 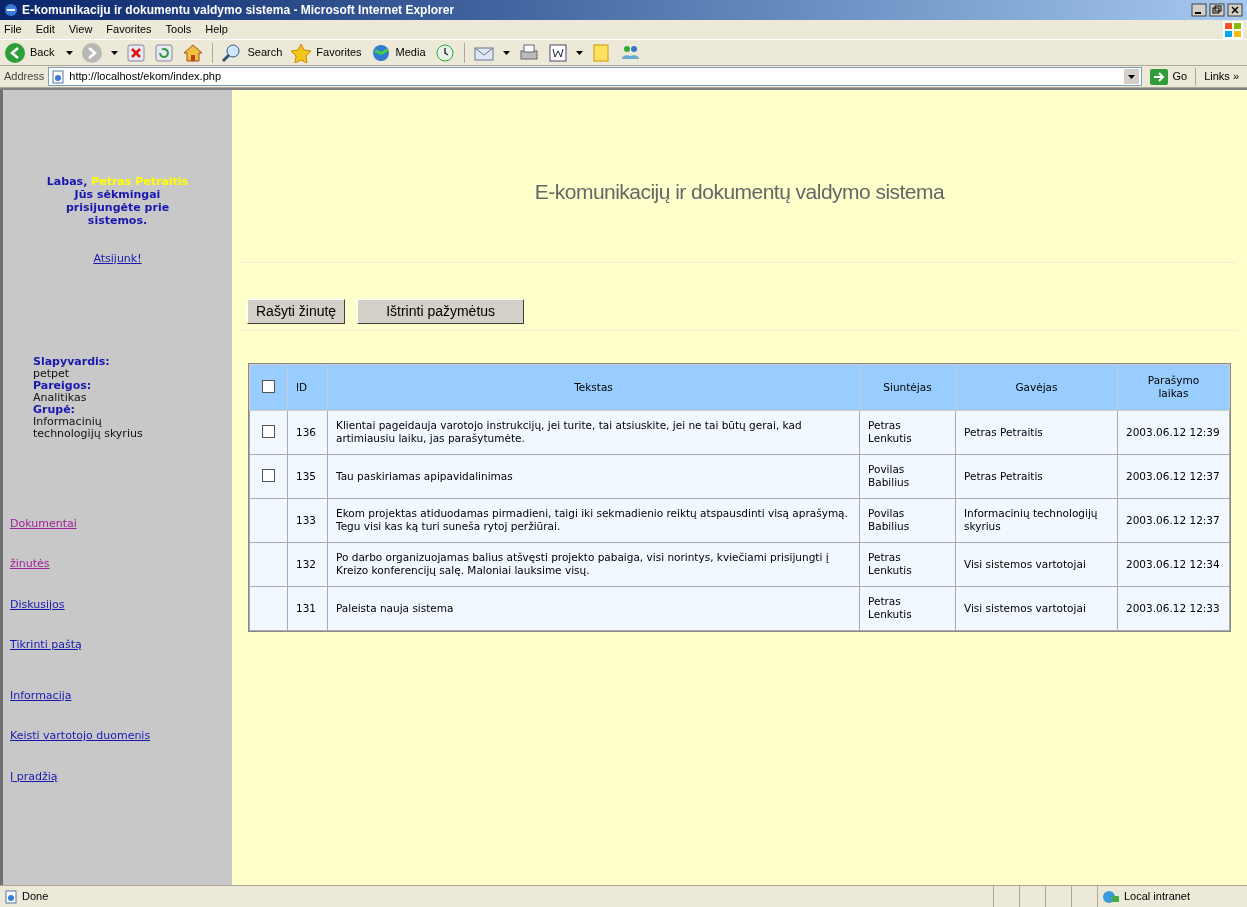 What do you see at coordinates (326, 52) in the screenshot?
I see `favorites-button: Favorites` at bounding box center [326, 52].